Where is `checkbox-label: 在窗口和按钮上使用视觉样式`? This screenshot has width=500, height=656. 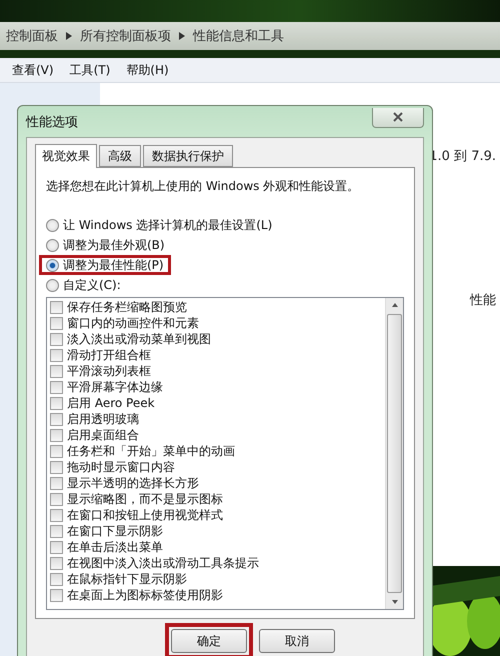
checkbox-label: 在窗口和按钮上使用视觉样式 is located at coordinates (145, 515).